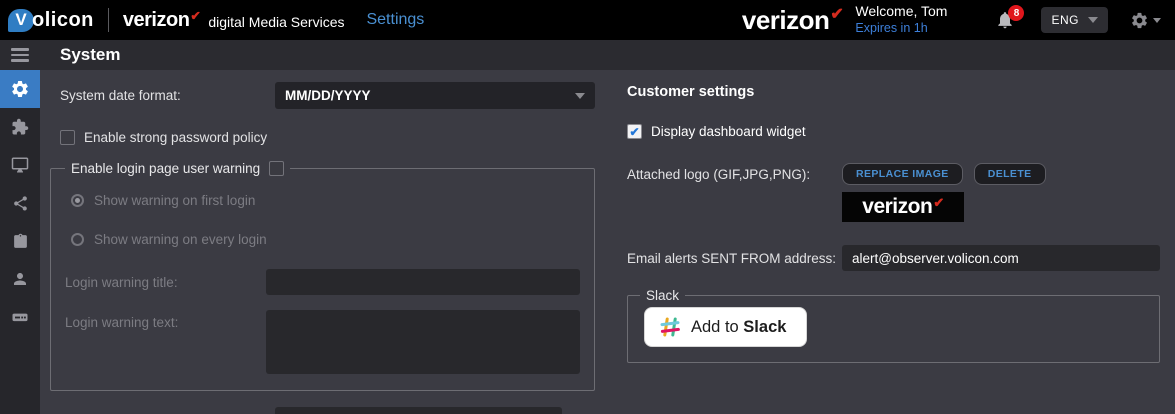 The height and width of the screenshot is (414, 1175). I want to click on nav-settings-link: Settings, so click(395, 20).